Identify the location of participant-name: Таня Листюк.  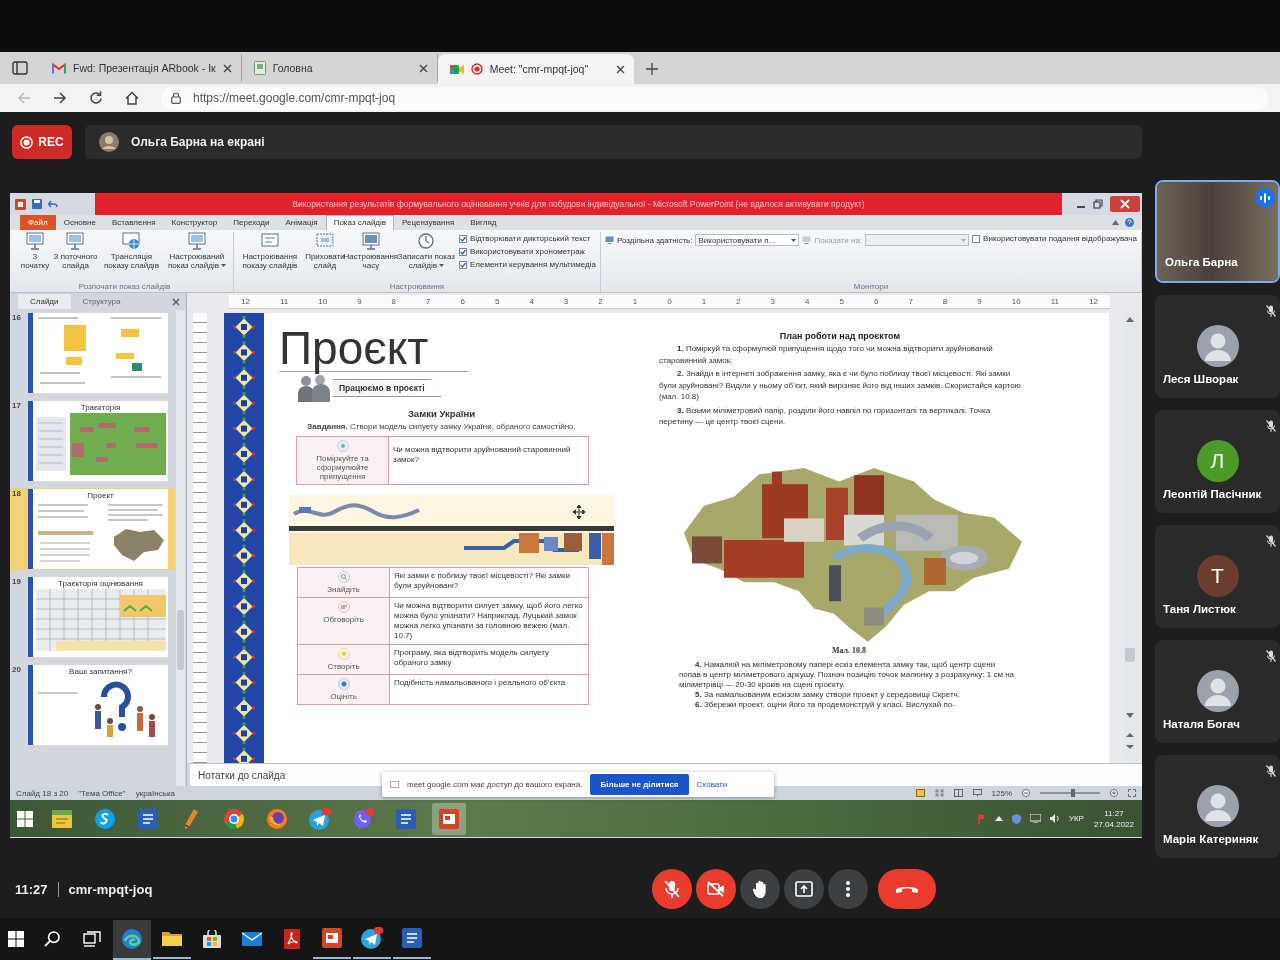
(1199, 609).